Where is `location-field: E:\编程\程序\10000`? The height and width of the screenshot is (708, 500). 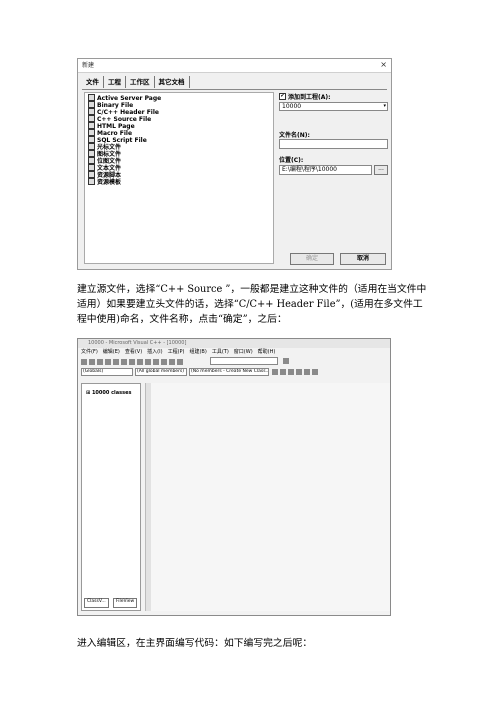 location-field: E:\编程\程序\10000 is located at coordinates (325, 170).